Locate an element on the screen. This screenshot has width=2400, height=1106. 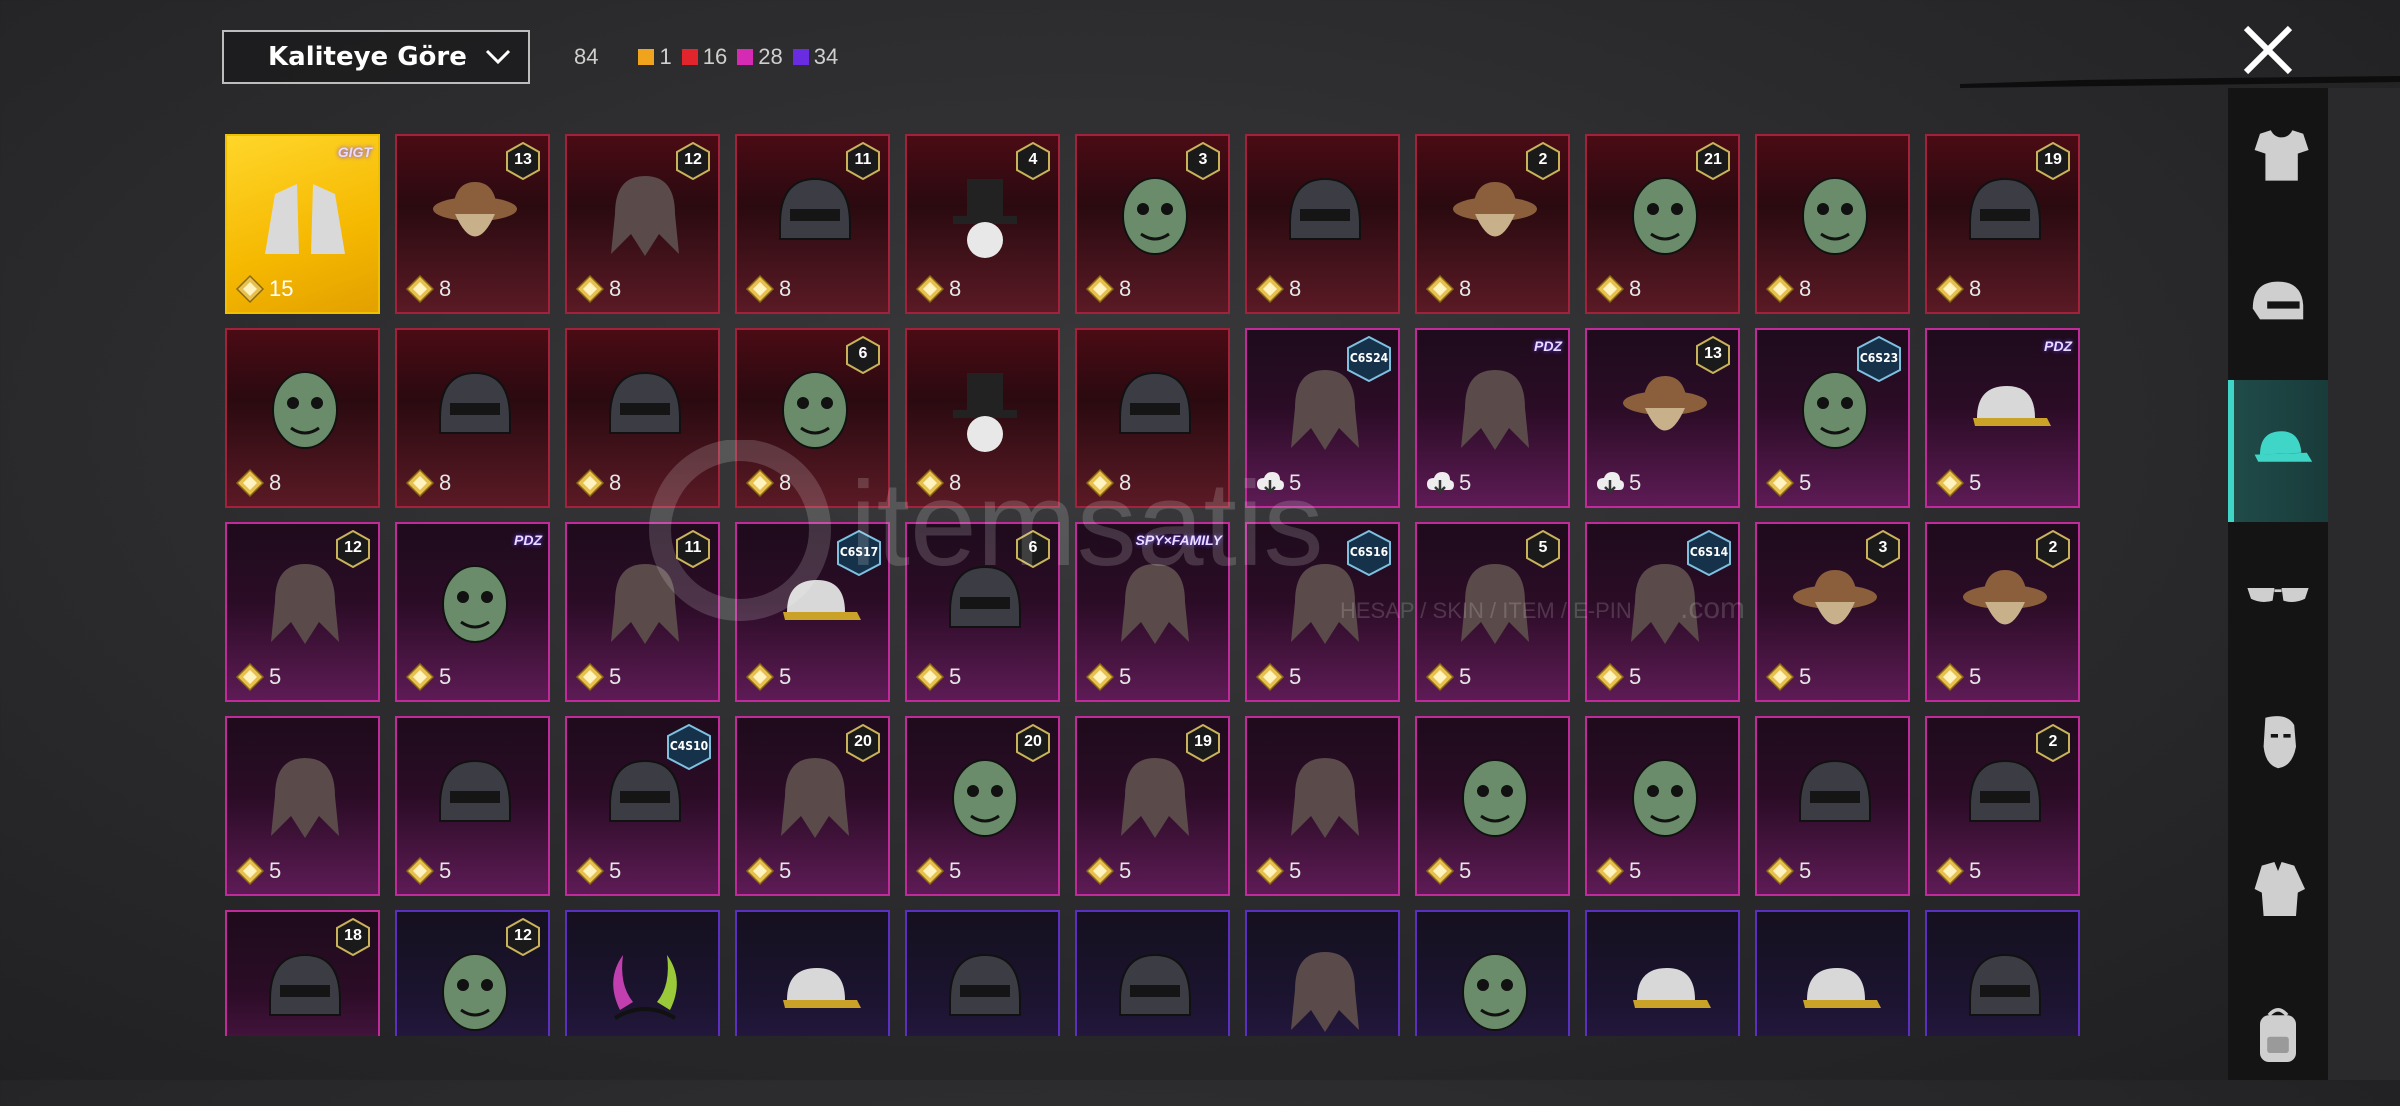
item-tile: 28 is located at coordinates (1492, 224).